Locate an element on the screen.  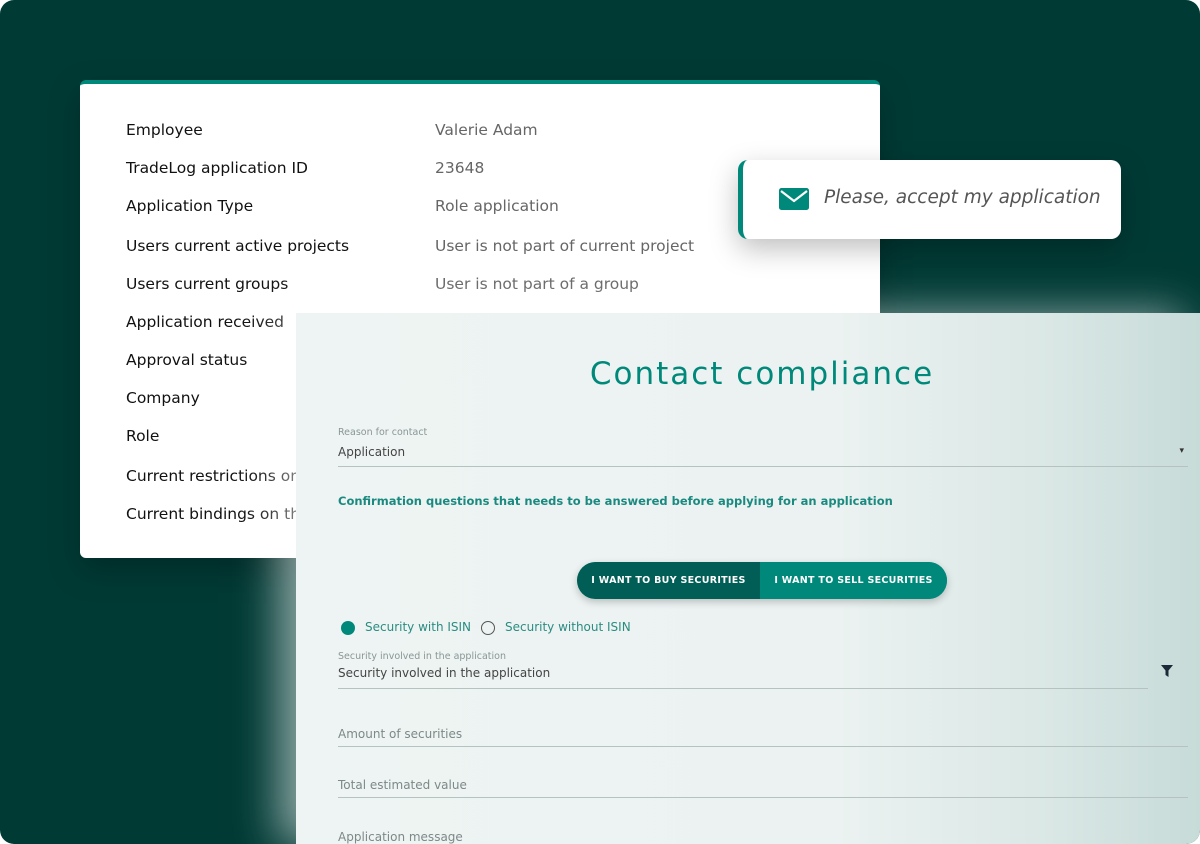
sell-securities-button: I WANT TO SELL SECURITIES is located at coordinates (853, 580).